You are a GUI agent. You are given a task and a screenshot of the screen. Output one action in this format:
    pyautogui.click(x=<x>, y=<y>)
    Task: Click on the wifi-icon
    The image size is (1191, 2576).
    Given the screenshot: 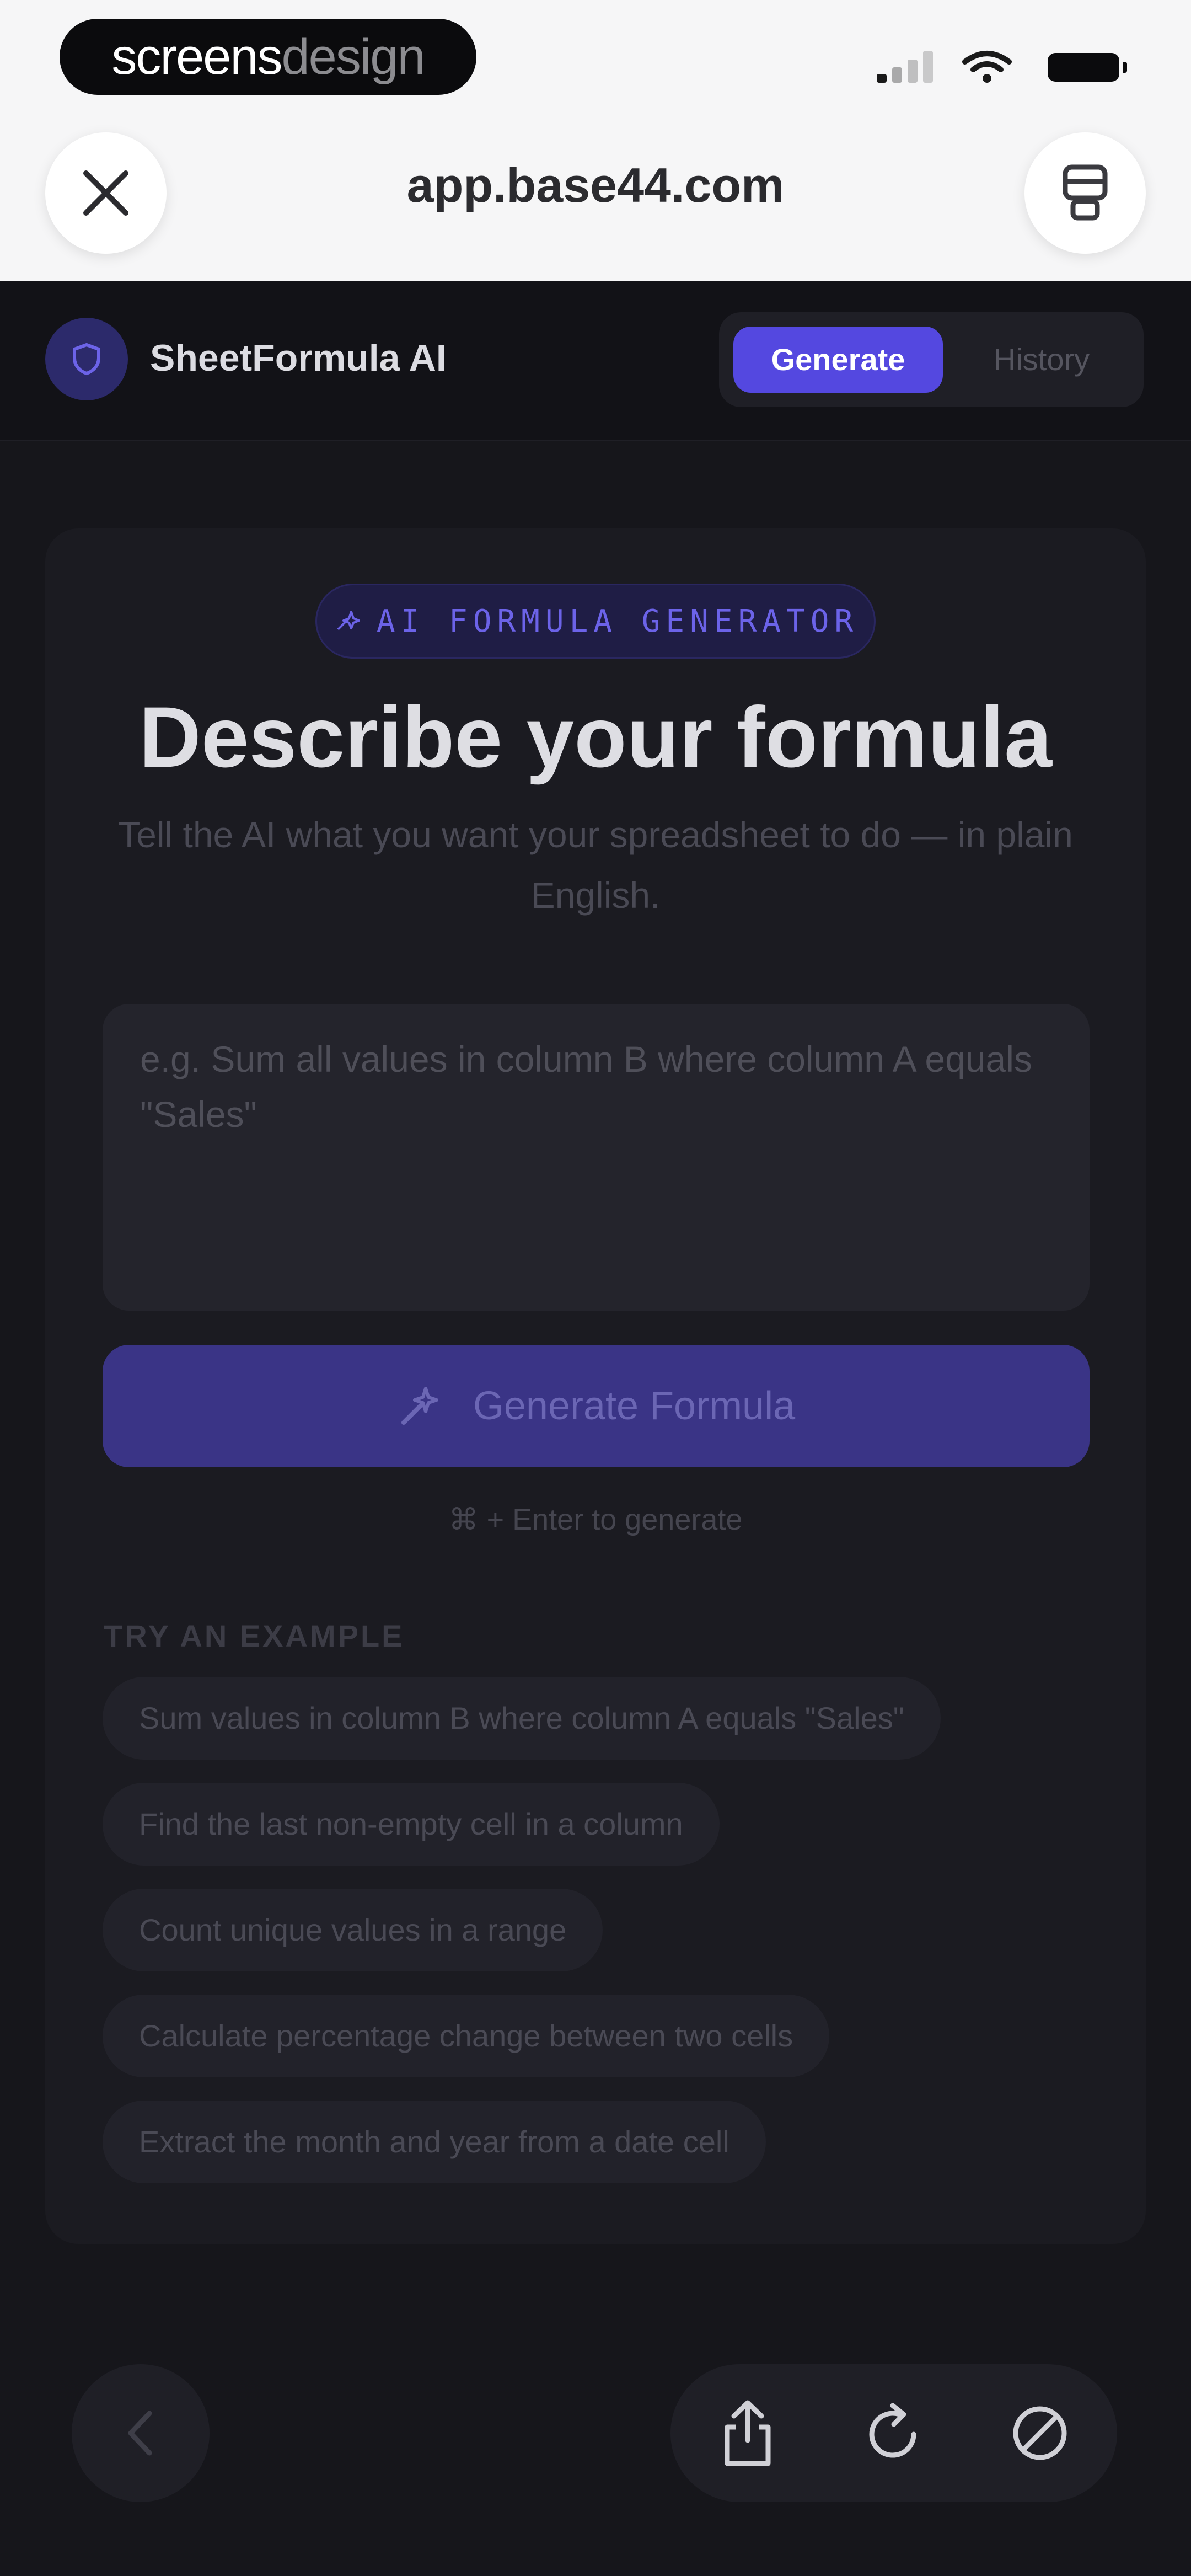 What is the action you would take?
    pyautogui.click(x=987, y=67)
    